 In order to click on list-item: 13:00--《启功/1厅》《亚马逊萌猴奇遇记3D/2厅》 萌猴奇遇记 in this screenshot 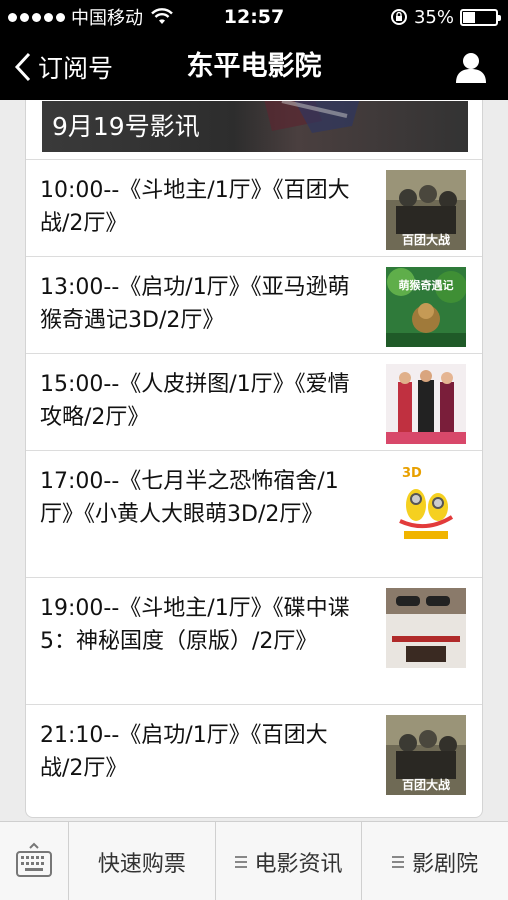, I will do `click(254, 304)`.